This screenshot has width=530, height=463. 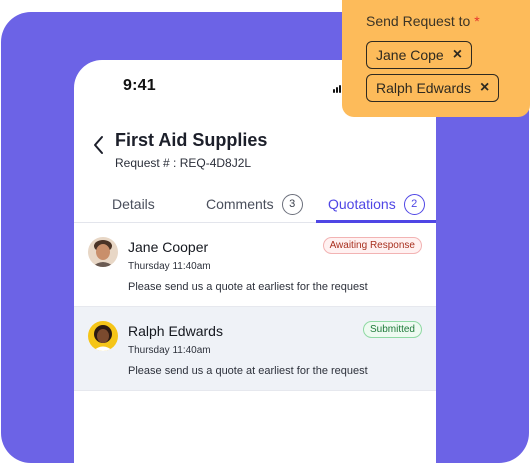 What do you see at coordinates (477, 21) in the screenshot?
I see `required-marker: *` at bounding box center [477, 21].